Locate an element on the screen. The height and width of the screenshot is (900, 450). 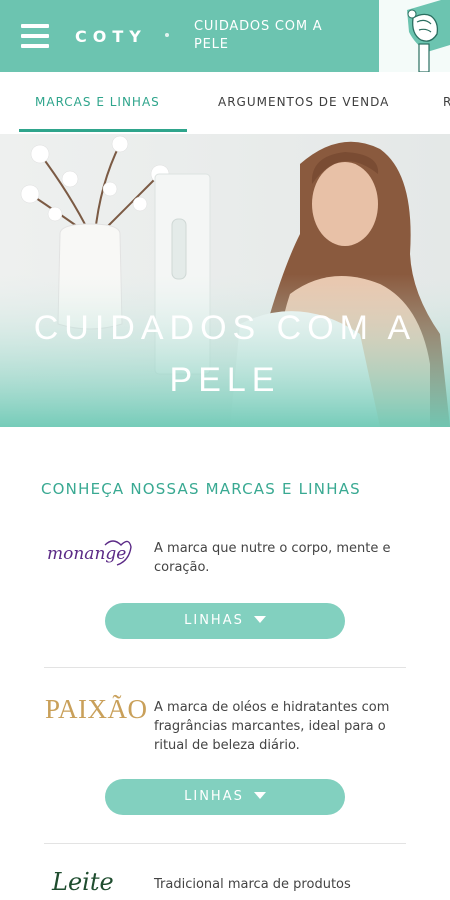
leite-logo: Leite is located at coordinates (83, 882).